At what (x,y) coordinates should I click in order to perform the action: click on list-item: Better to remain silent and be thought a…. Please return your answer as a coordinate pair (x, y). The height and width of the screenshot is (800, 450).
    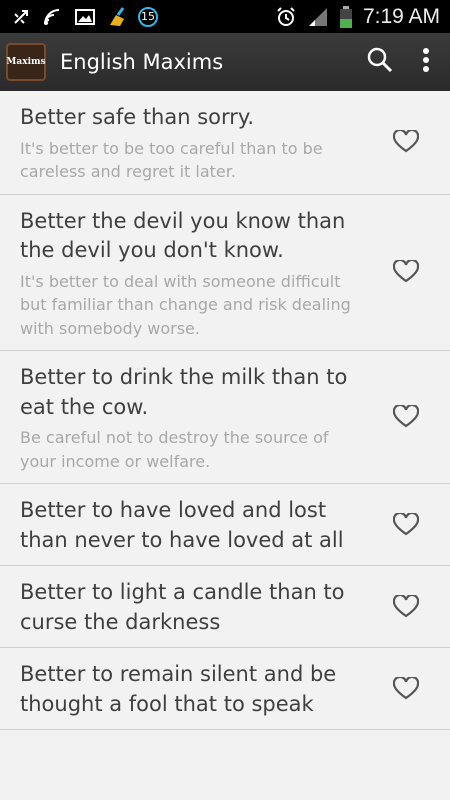
    Looking at the image, I should click on (225, 689).